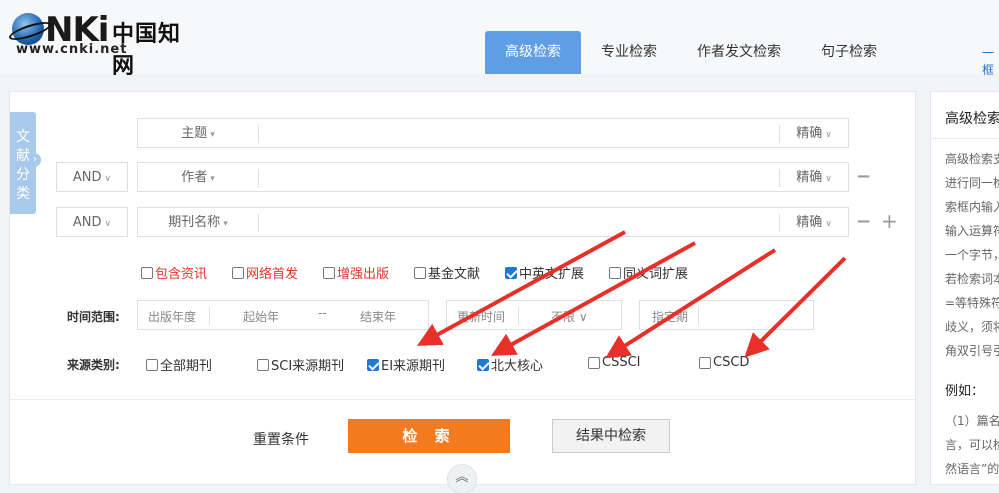 The height and width of the screenshot is (493, 999). Describe the element at coordinates (814, 223) in the screenshot. I see `match-select-3: 精确 ∨` at that location.